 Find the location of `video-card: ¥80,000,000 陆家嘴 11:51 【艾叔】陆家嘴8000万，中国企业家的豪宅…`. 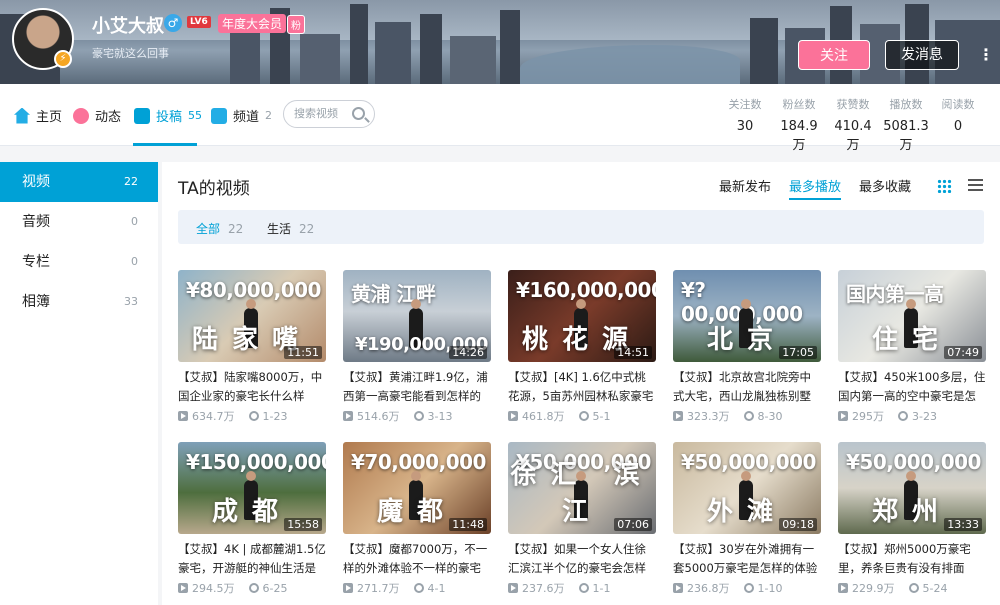

video-card: ¥80,000,000 陆家嘴 11:51 【艾叔】陆家嘴8000万，中国企业家的豪宅… is located at coordinates (252, 347).